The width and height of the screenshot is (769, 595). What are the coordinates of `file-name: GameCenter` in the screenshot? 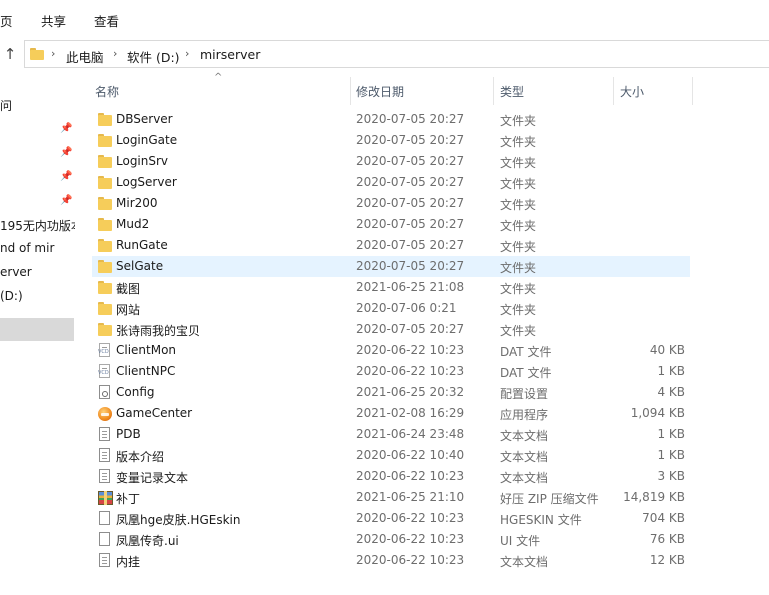 It's located at (154, 413).